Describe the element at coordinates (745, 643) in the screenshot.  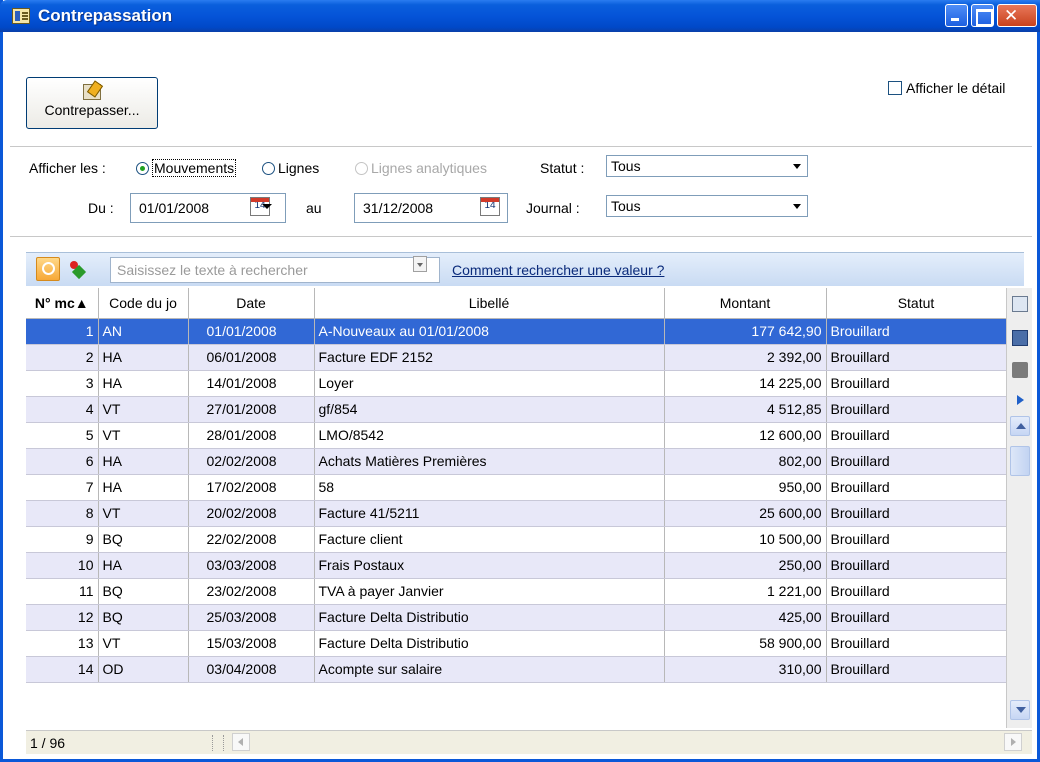
I see `cell-montant: 58 900,00` at that location.